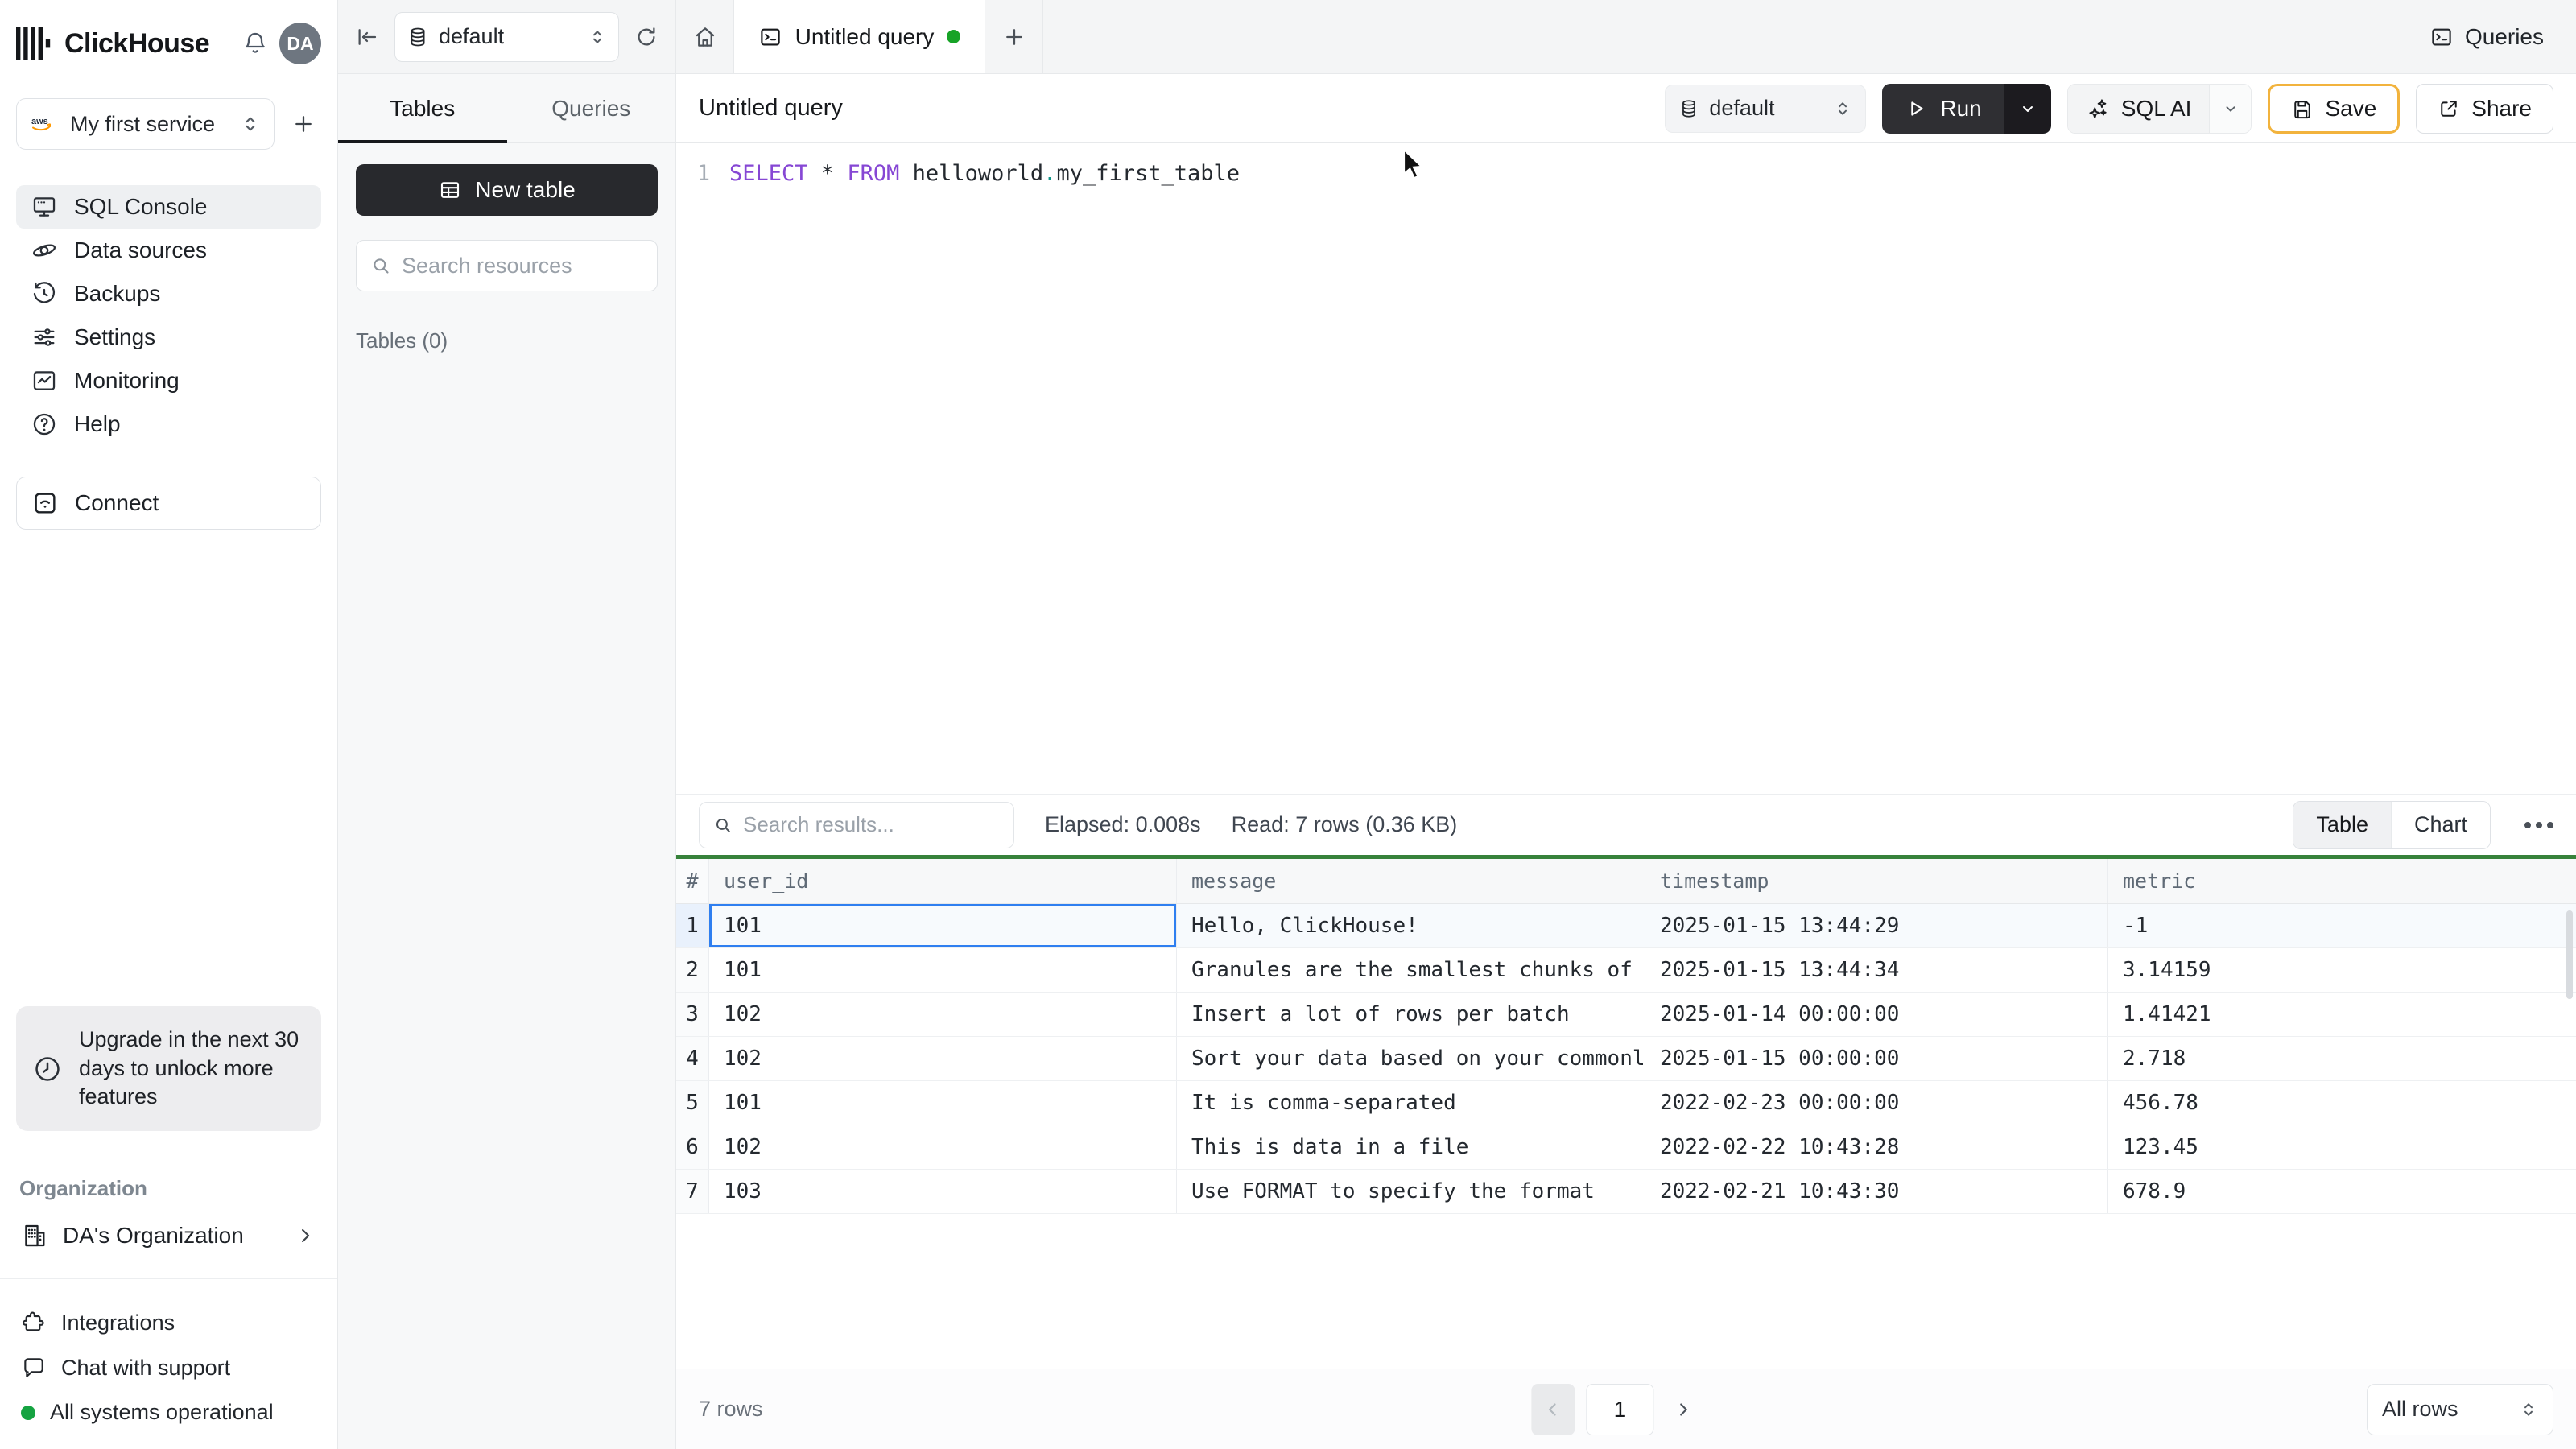  Describe the element at coordinates (2230, 108) in the screenshot. I see `sql-ai-options-chevron` at that location.